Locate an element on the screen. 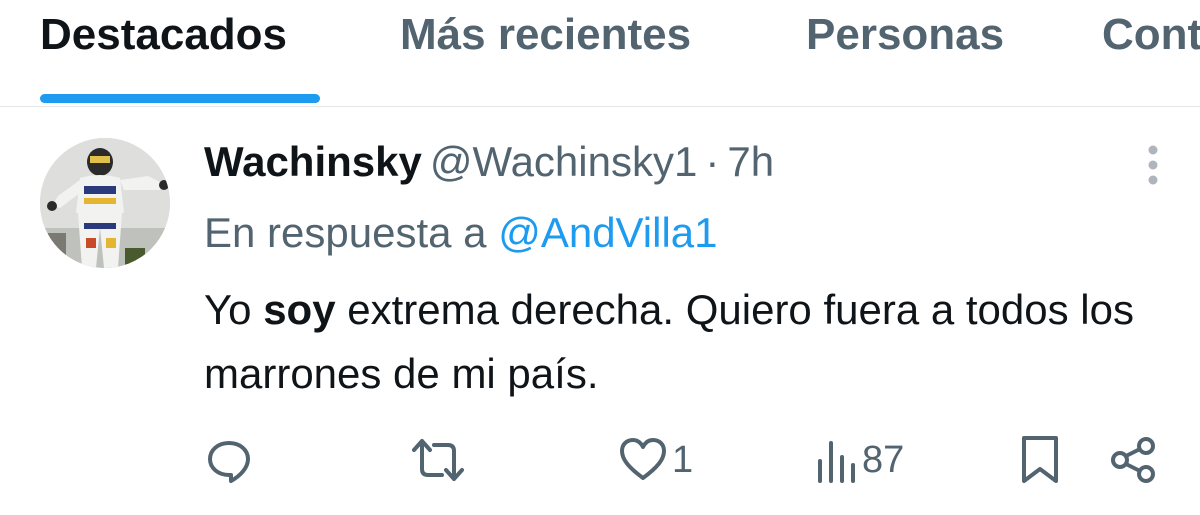 Image resolution: width=1200 pixels, height=515 pixels. more-vertical-icon is located at coordinates (1153, 165).